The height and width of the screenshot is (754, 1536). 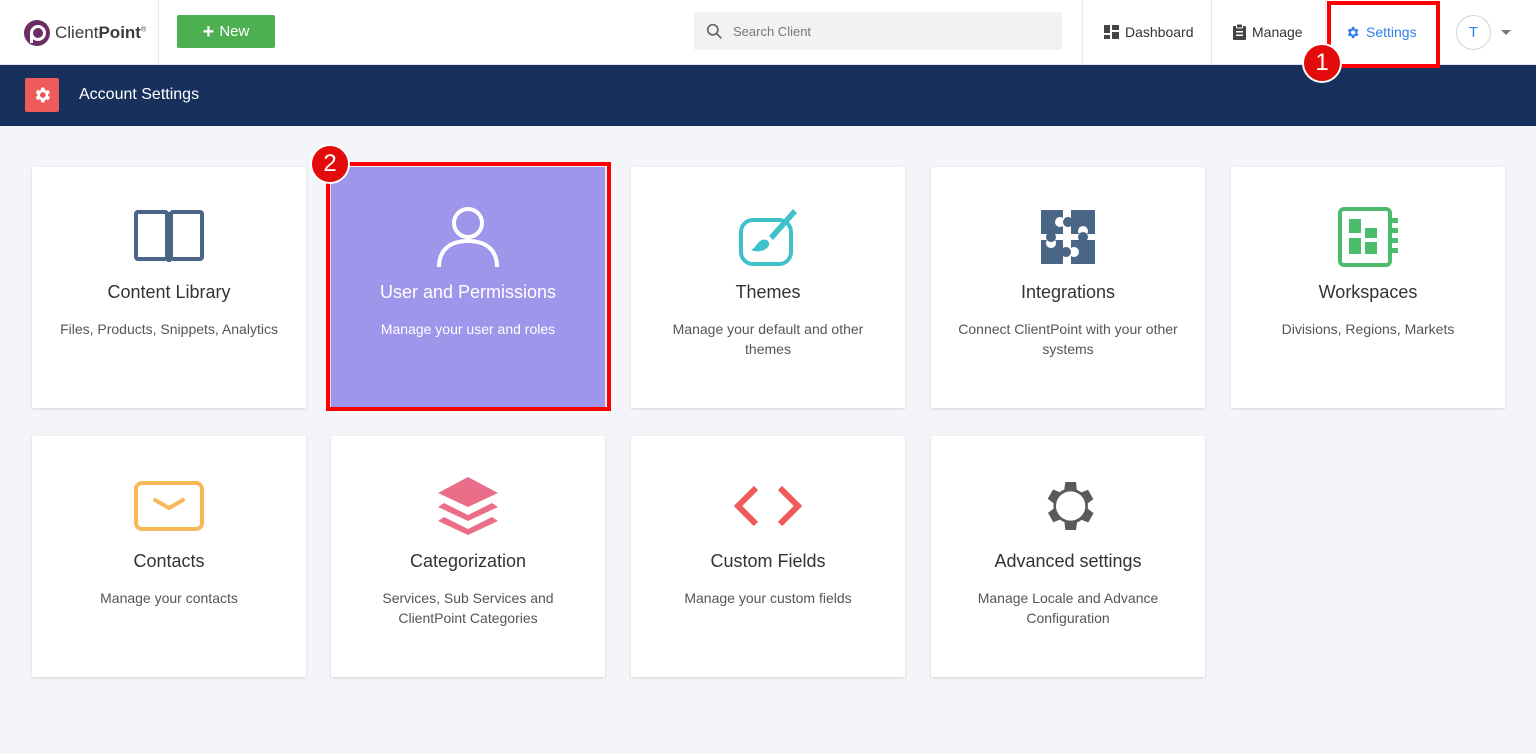 What do you see at coordinates (1068, 292) in the screenshot?
I see `card-title: Integrations` at bounding box center [1068, 292].